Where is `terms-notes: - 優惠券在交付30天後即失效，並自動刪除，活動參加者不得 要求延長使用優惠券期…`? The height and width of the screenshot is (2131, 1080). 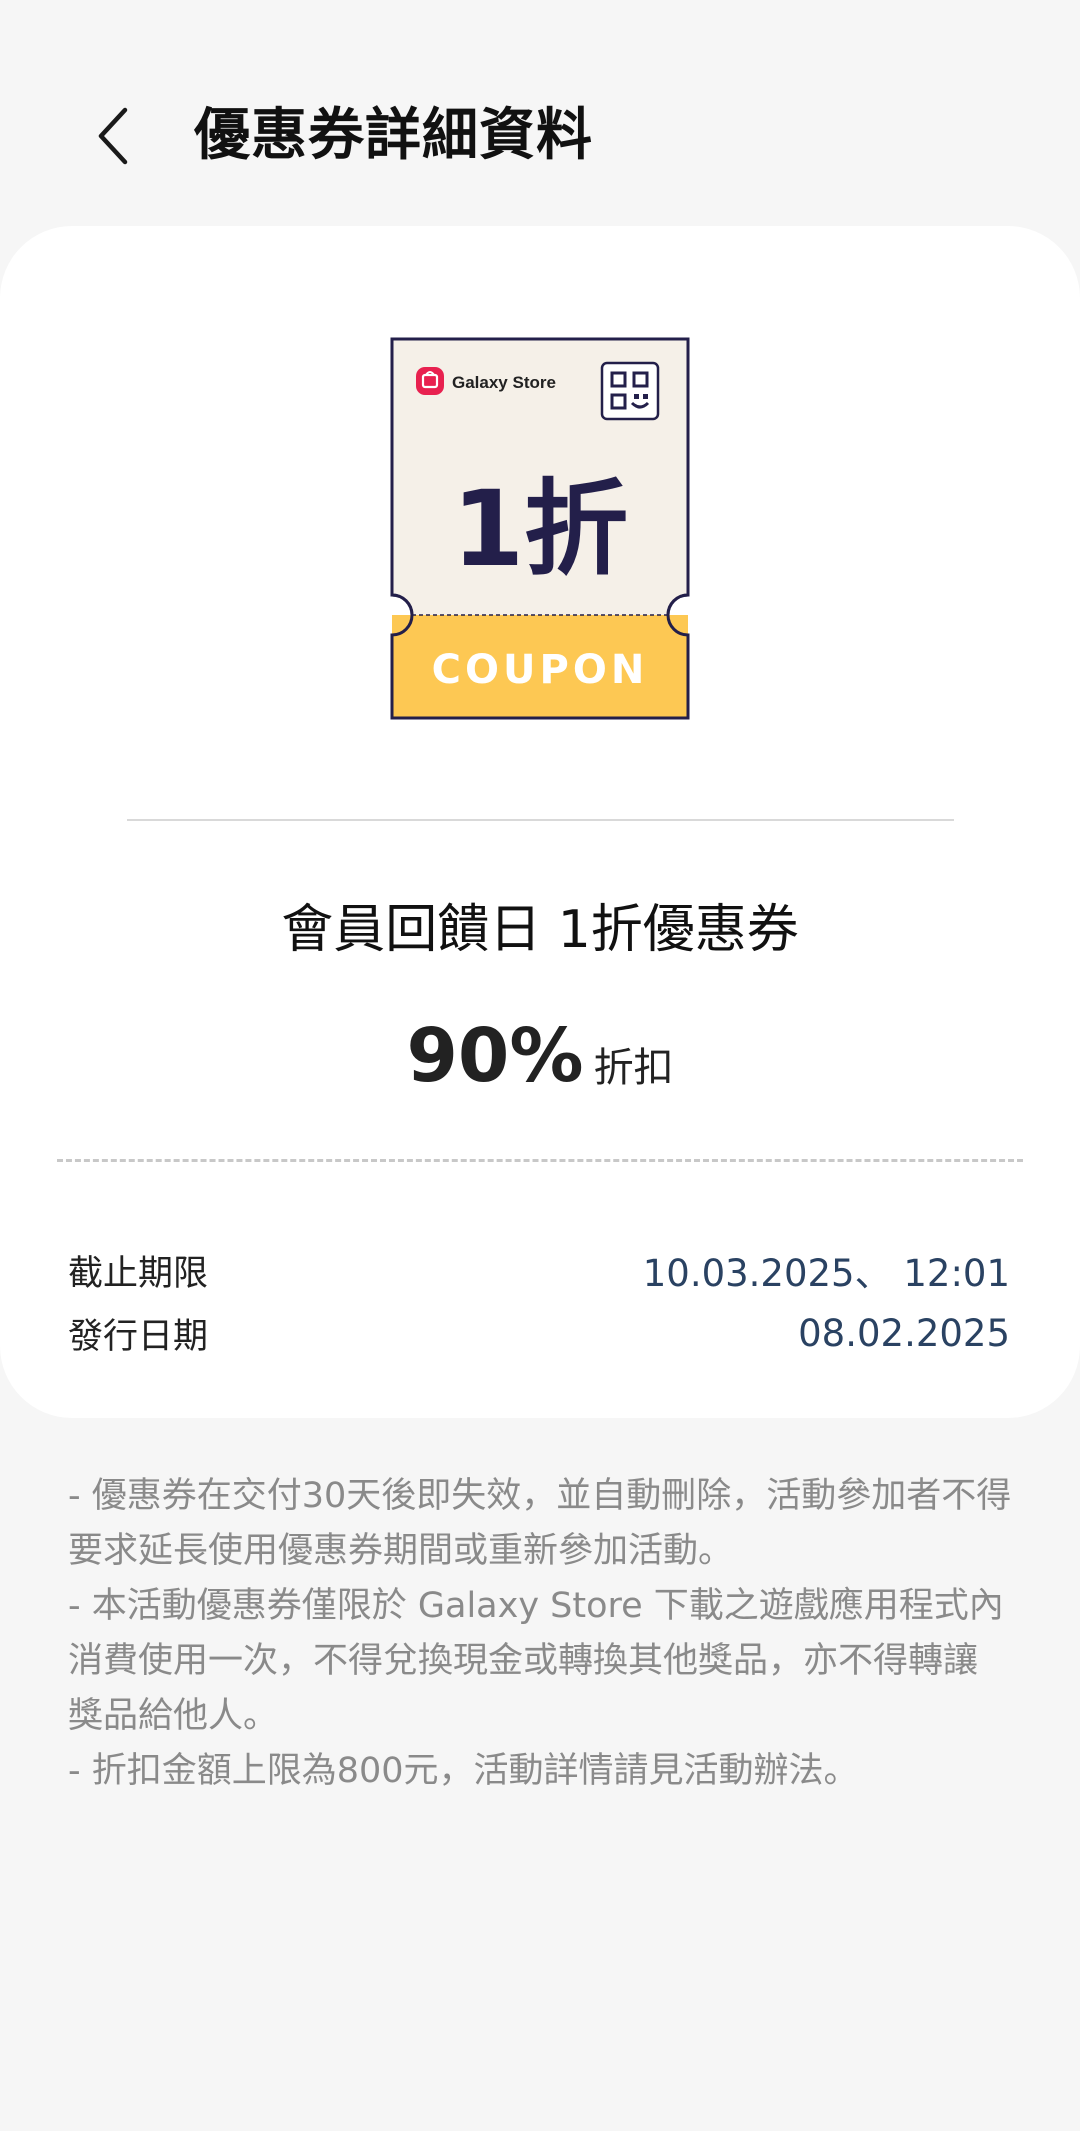
terms-notes: - 優惠券在交付30天後即失效，並自動刪除，活動參加者不得 要求延長使用優惠券期… is located at coordinates (548, 1634).